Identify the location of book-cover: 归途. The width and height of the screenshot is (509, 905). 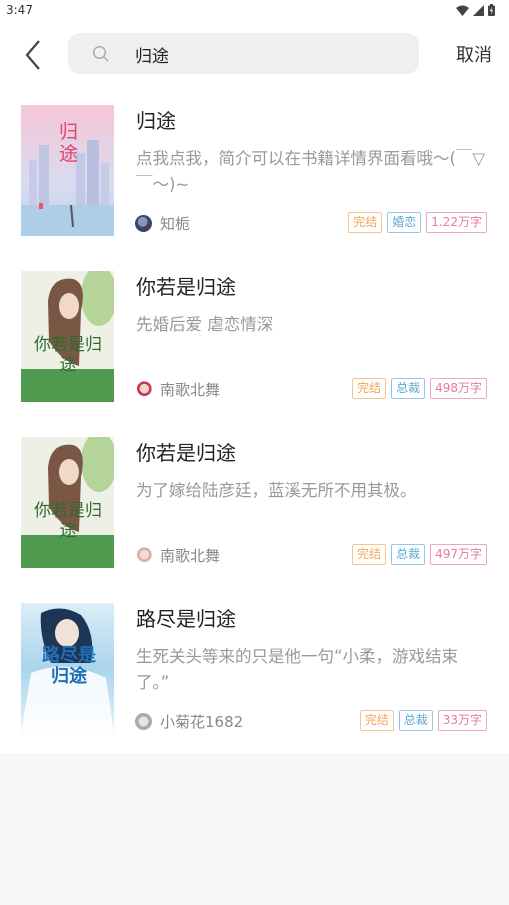
(67, 170).